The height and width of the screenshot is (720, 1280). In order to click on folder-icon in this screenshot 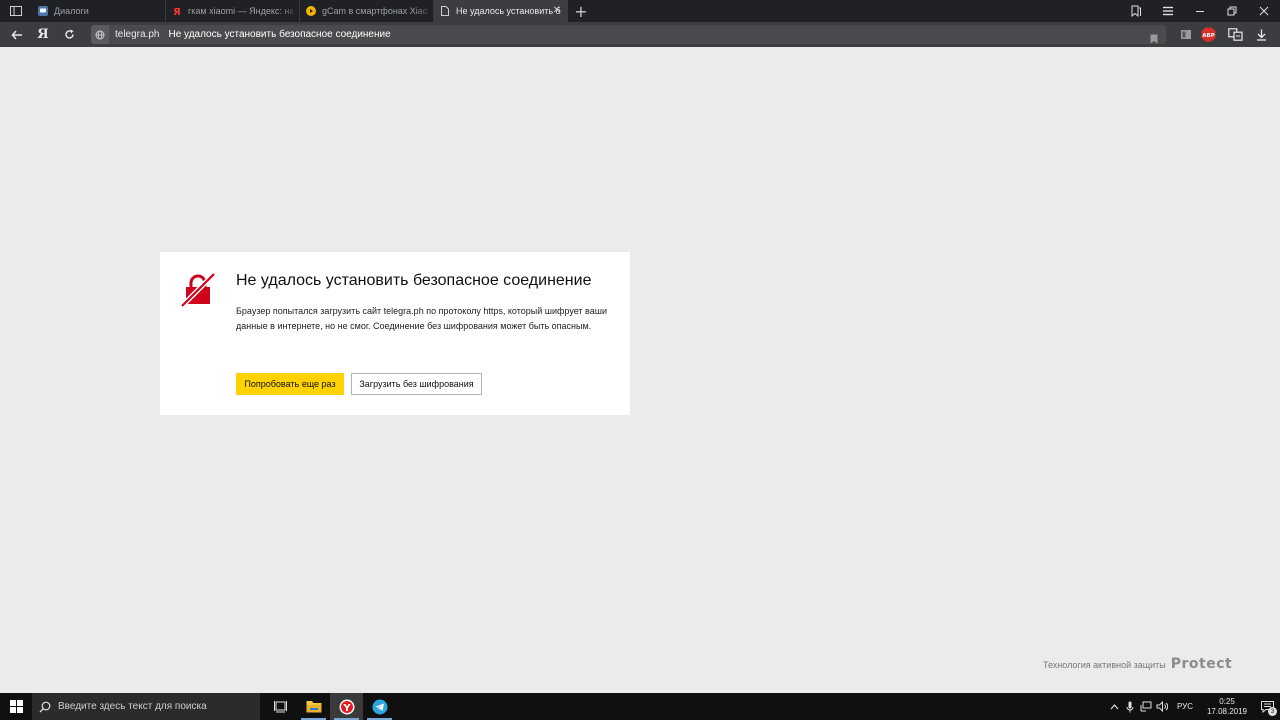, I will do `click(313, 707)`.